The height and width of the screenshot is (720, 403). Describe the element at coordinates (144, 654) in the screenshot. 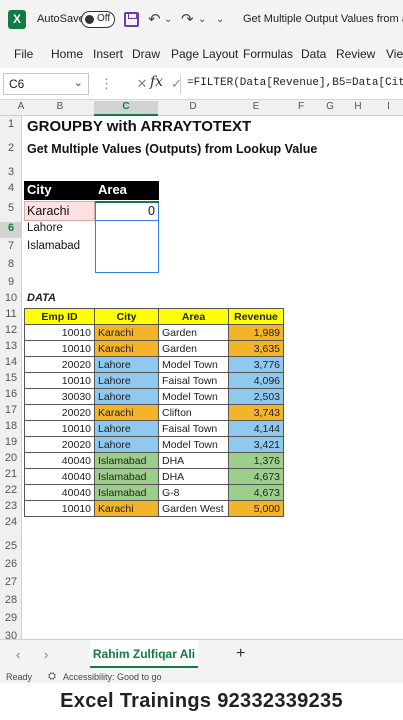

I see `sheet-tab-active: Rahim Zulfiqar Ali` at that location.